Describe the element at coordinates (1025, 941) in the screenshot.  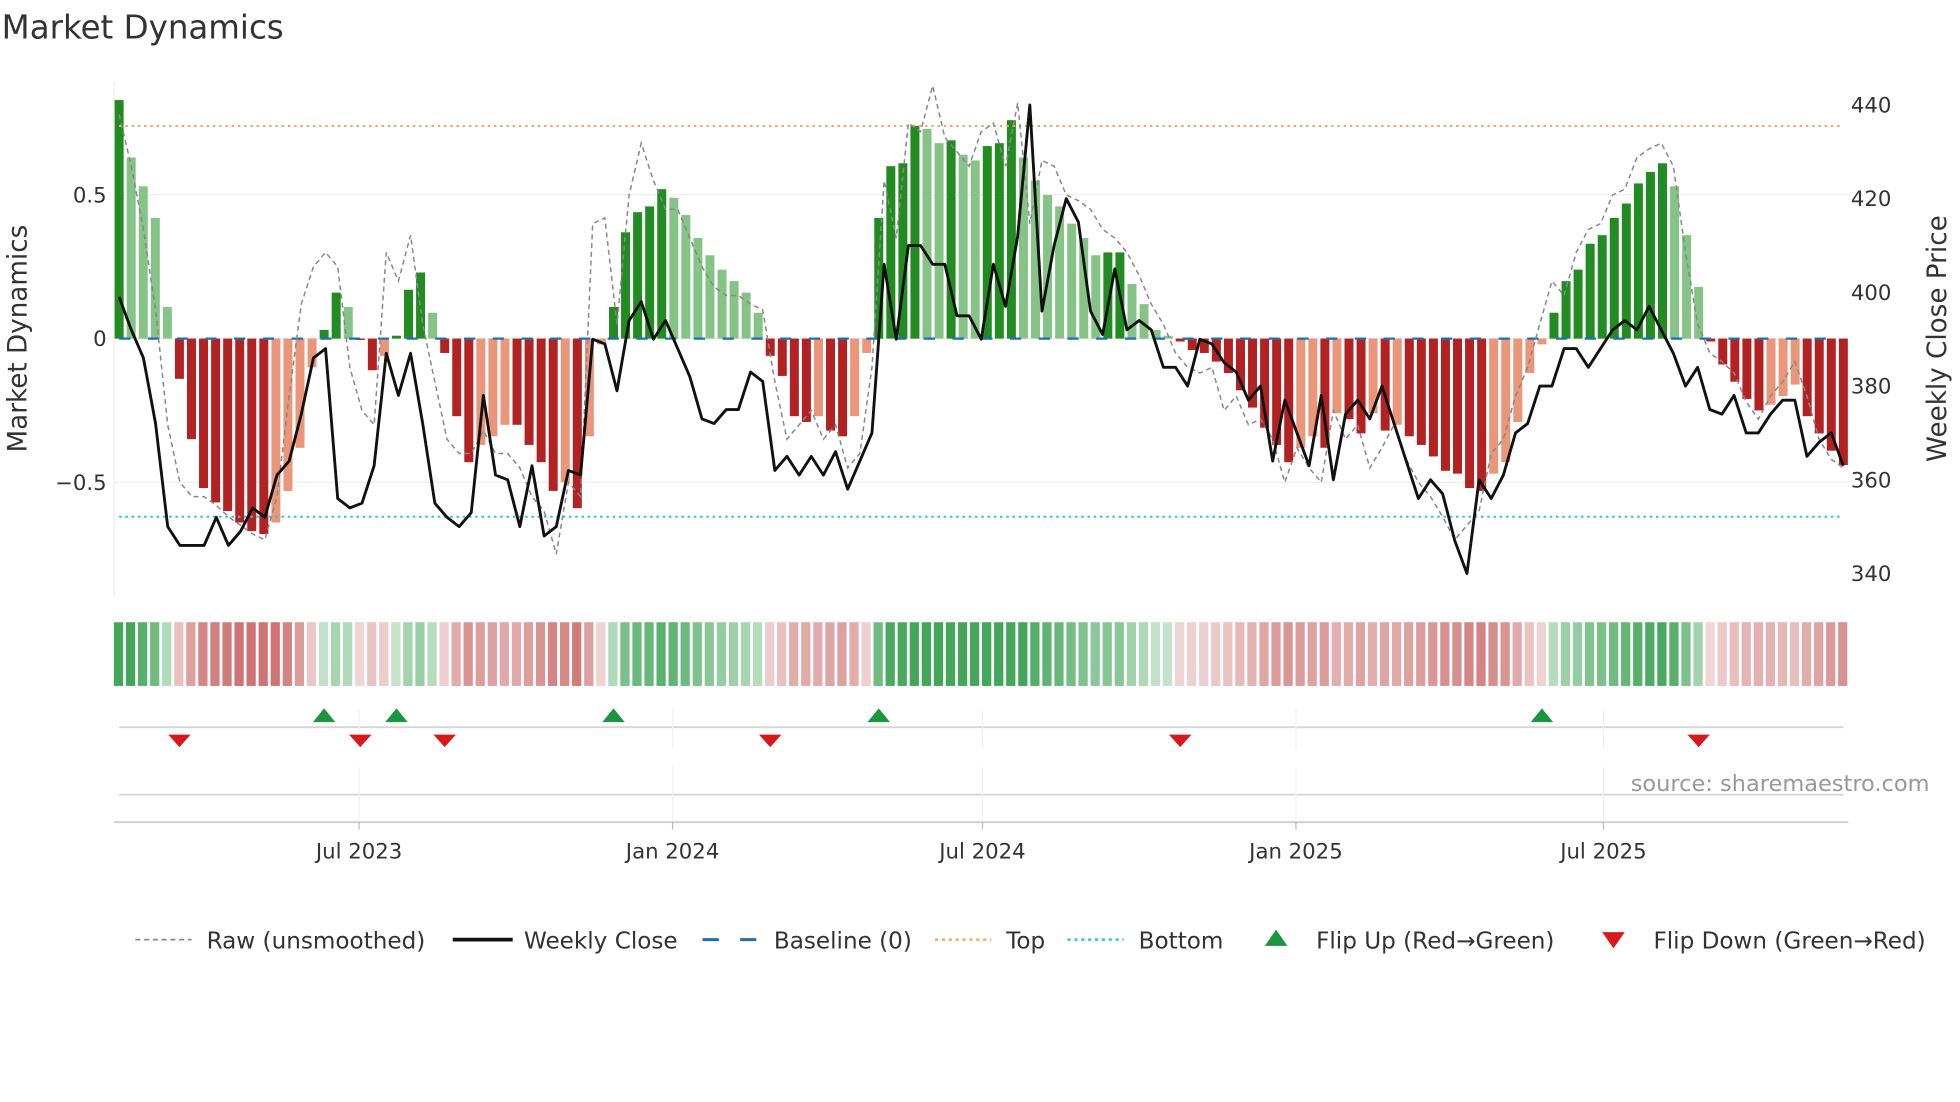
I see `legend-label: Top` at that location.